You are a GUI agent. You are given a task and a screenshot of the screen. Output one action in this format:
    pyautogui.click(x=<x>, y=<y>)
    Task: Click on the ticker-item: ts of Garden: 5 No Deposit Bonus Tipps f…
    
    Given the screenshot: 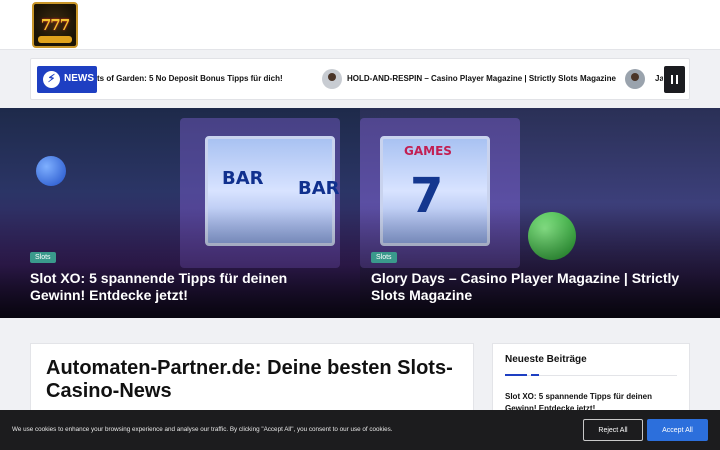 What is the action you would take?
    pyautogui.click(x=190, y=78)
    